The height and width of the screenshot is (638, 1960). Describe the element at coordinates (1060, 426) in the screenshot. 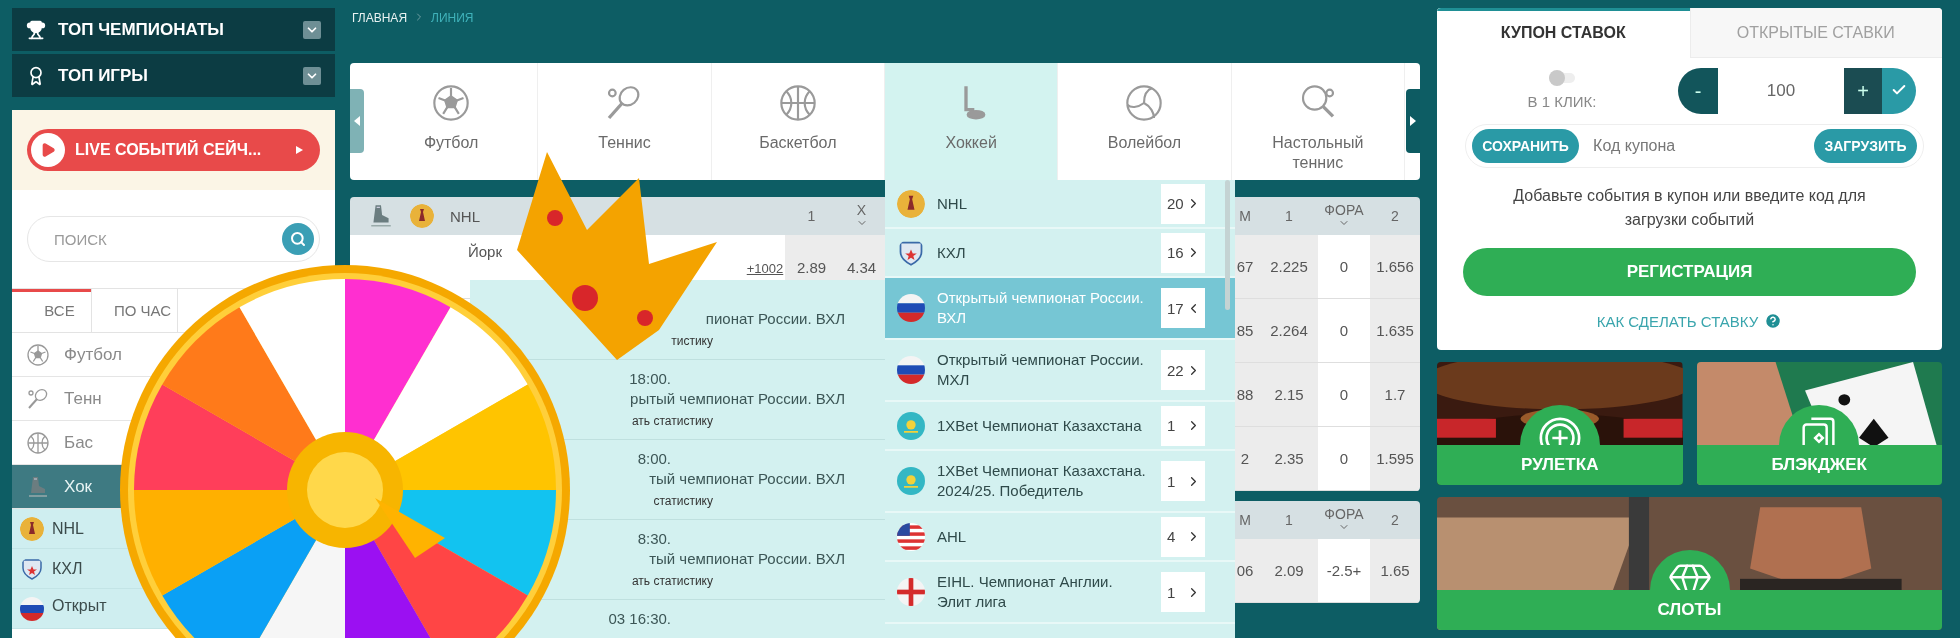

I see `league-item: 1XBet Чемпионат Казахстана 1` at that location.